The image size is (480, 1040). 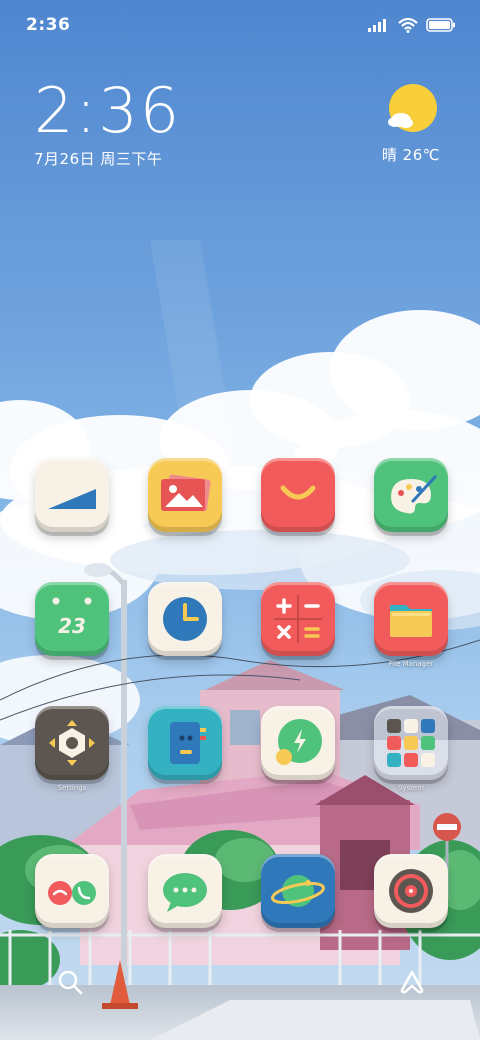 I want to click on app-settings: Settings, so click(x=72, y=756).